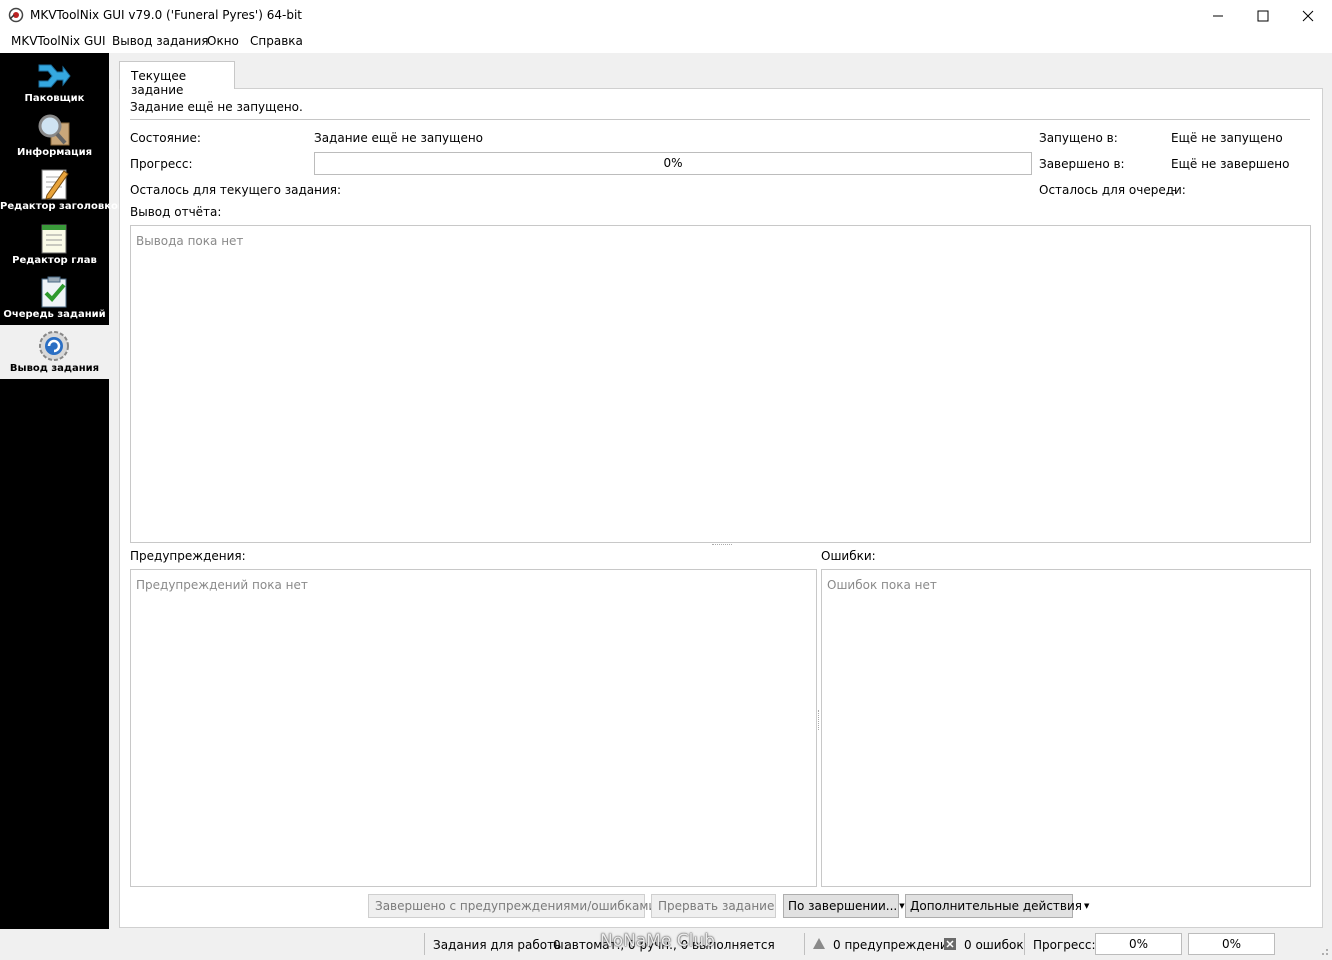  Describe the element at coordinates (276, 41) in the screenshot. I see `menu-help: Справка` at that location.